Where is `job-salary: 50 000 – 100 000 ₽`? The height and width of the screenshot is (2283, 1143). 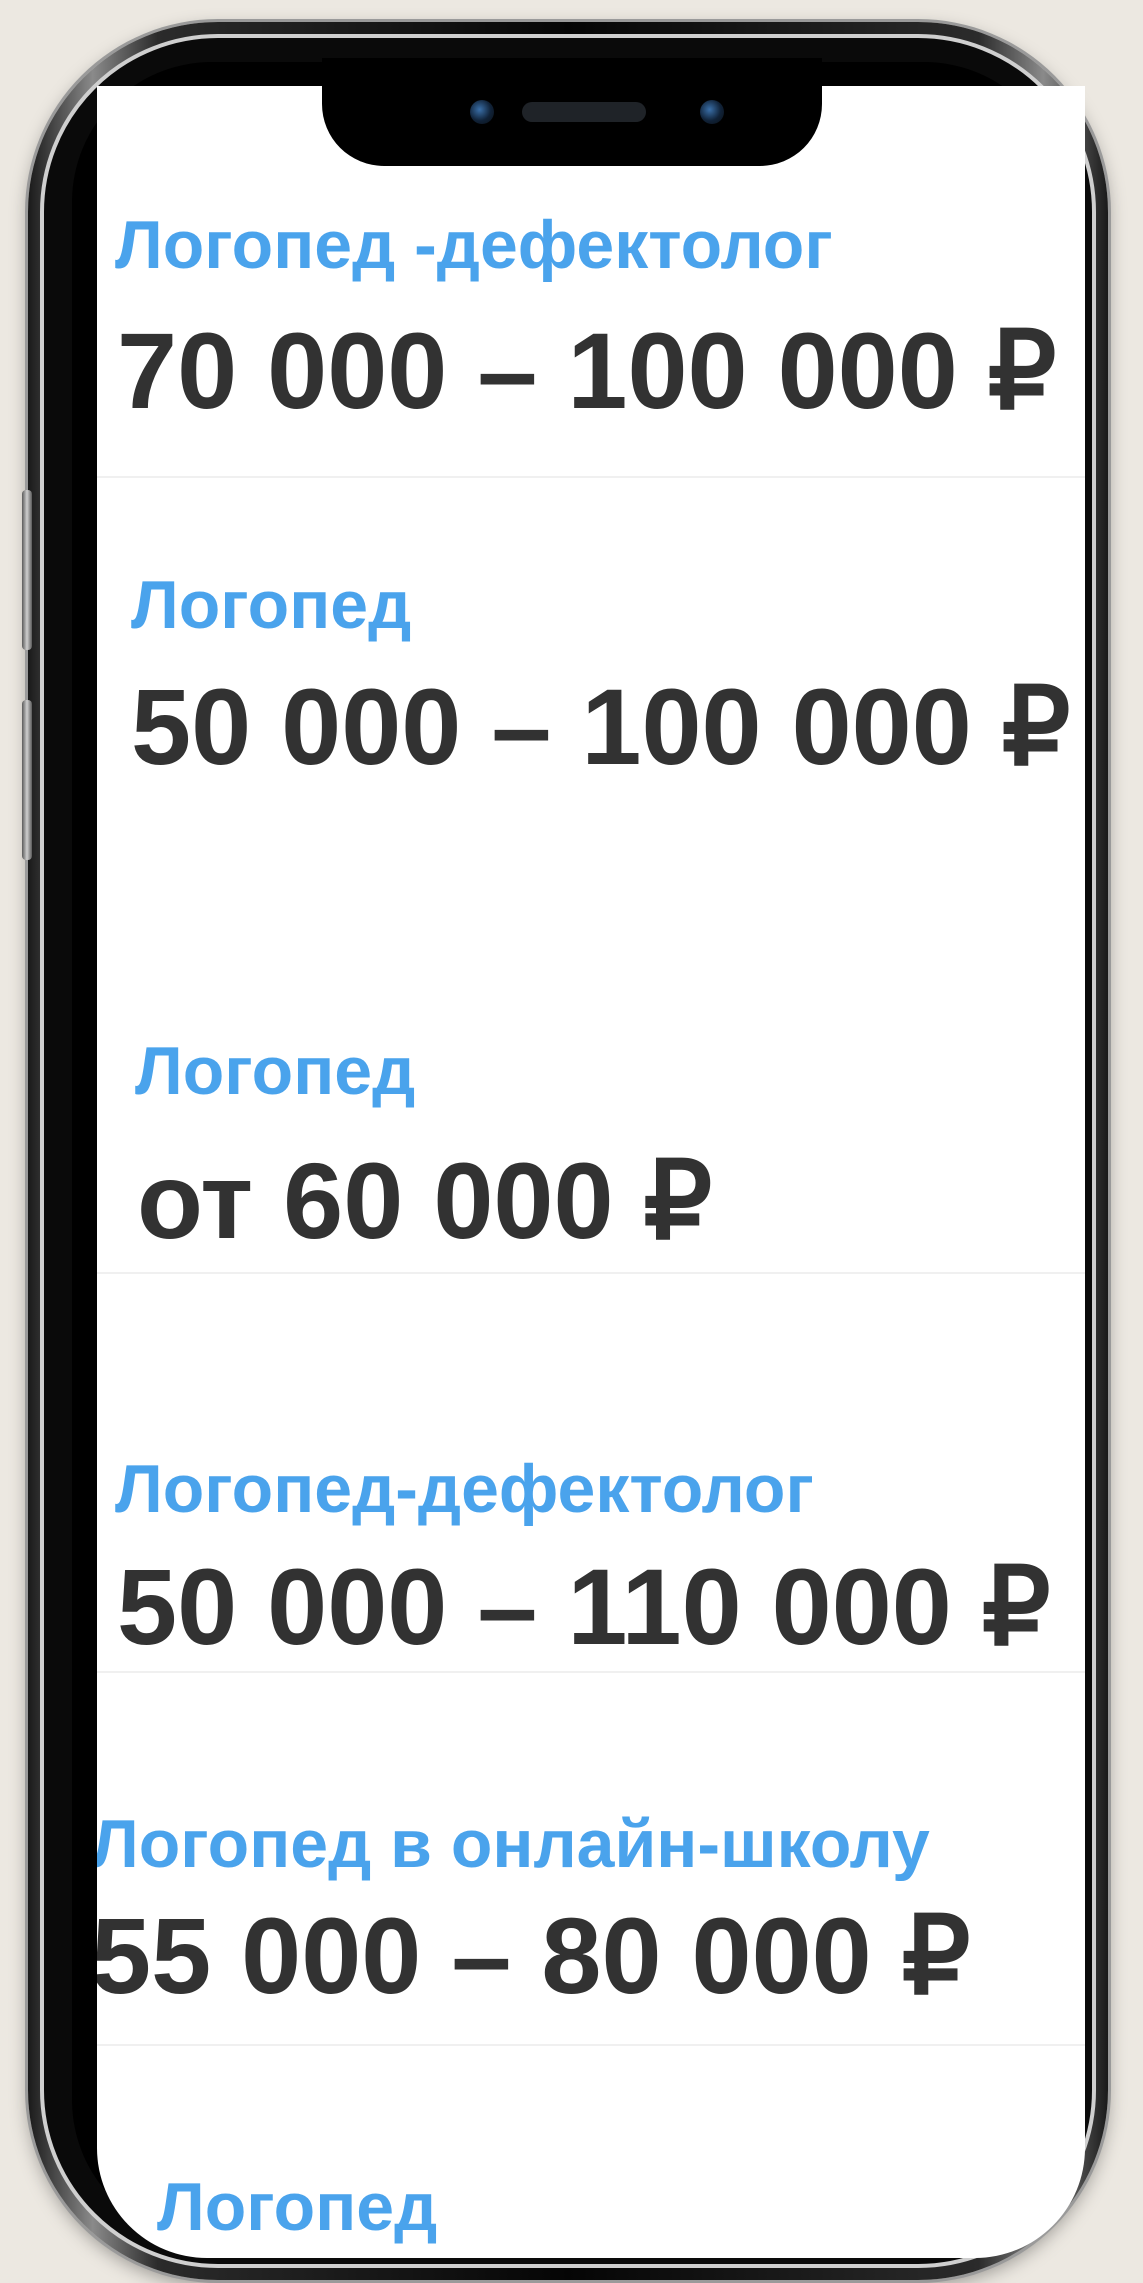
job-salary: 50 000 – 100 000 ₽ is located at coordinates (601, 726).